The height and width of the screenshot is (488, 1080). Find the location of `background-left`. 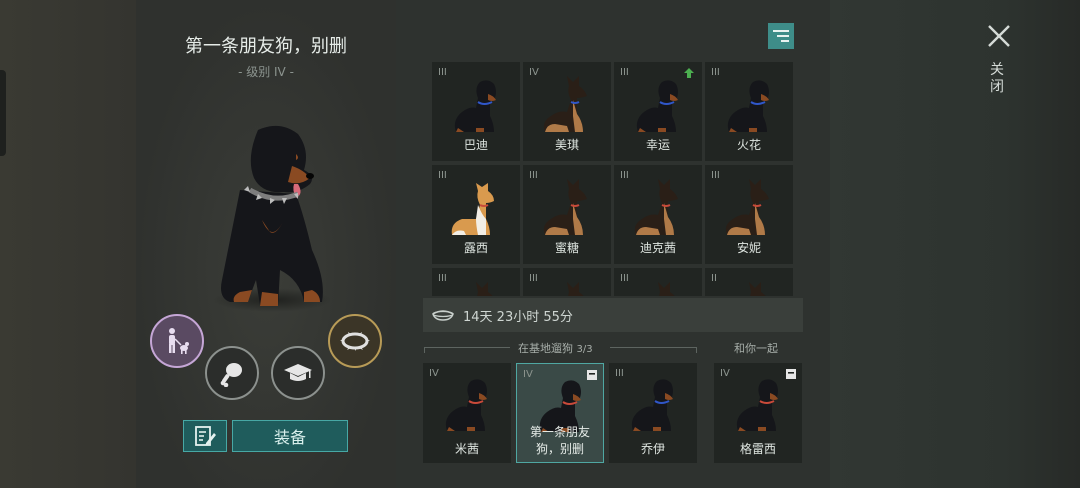

background-left is located at coordinates (68, 244).